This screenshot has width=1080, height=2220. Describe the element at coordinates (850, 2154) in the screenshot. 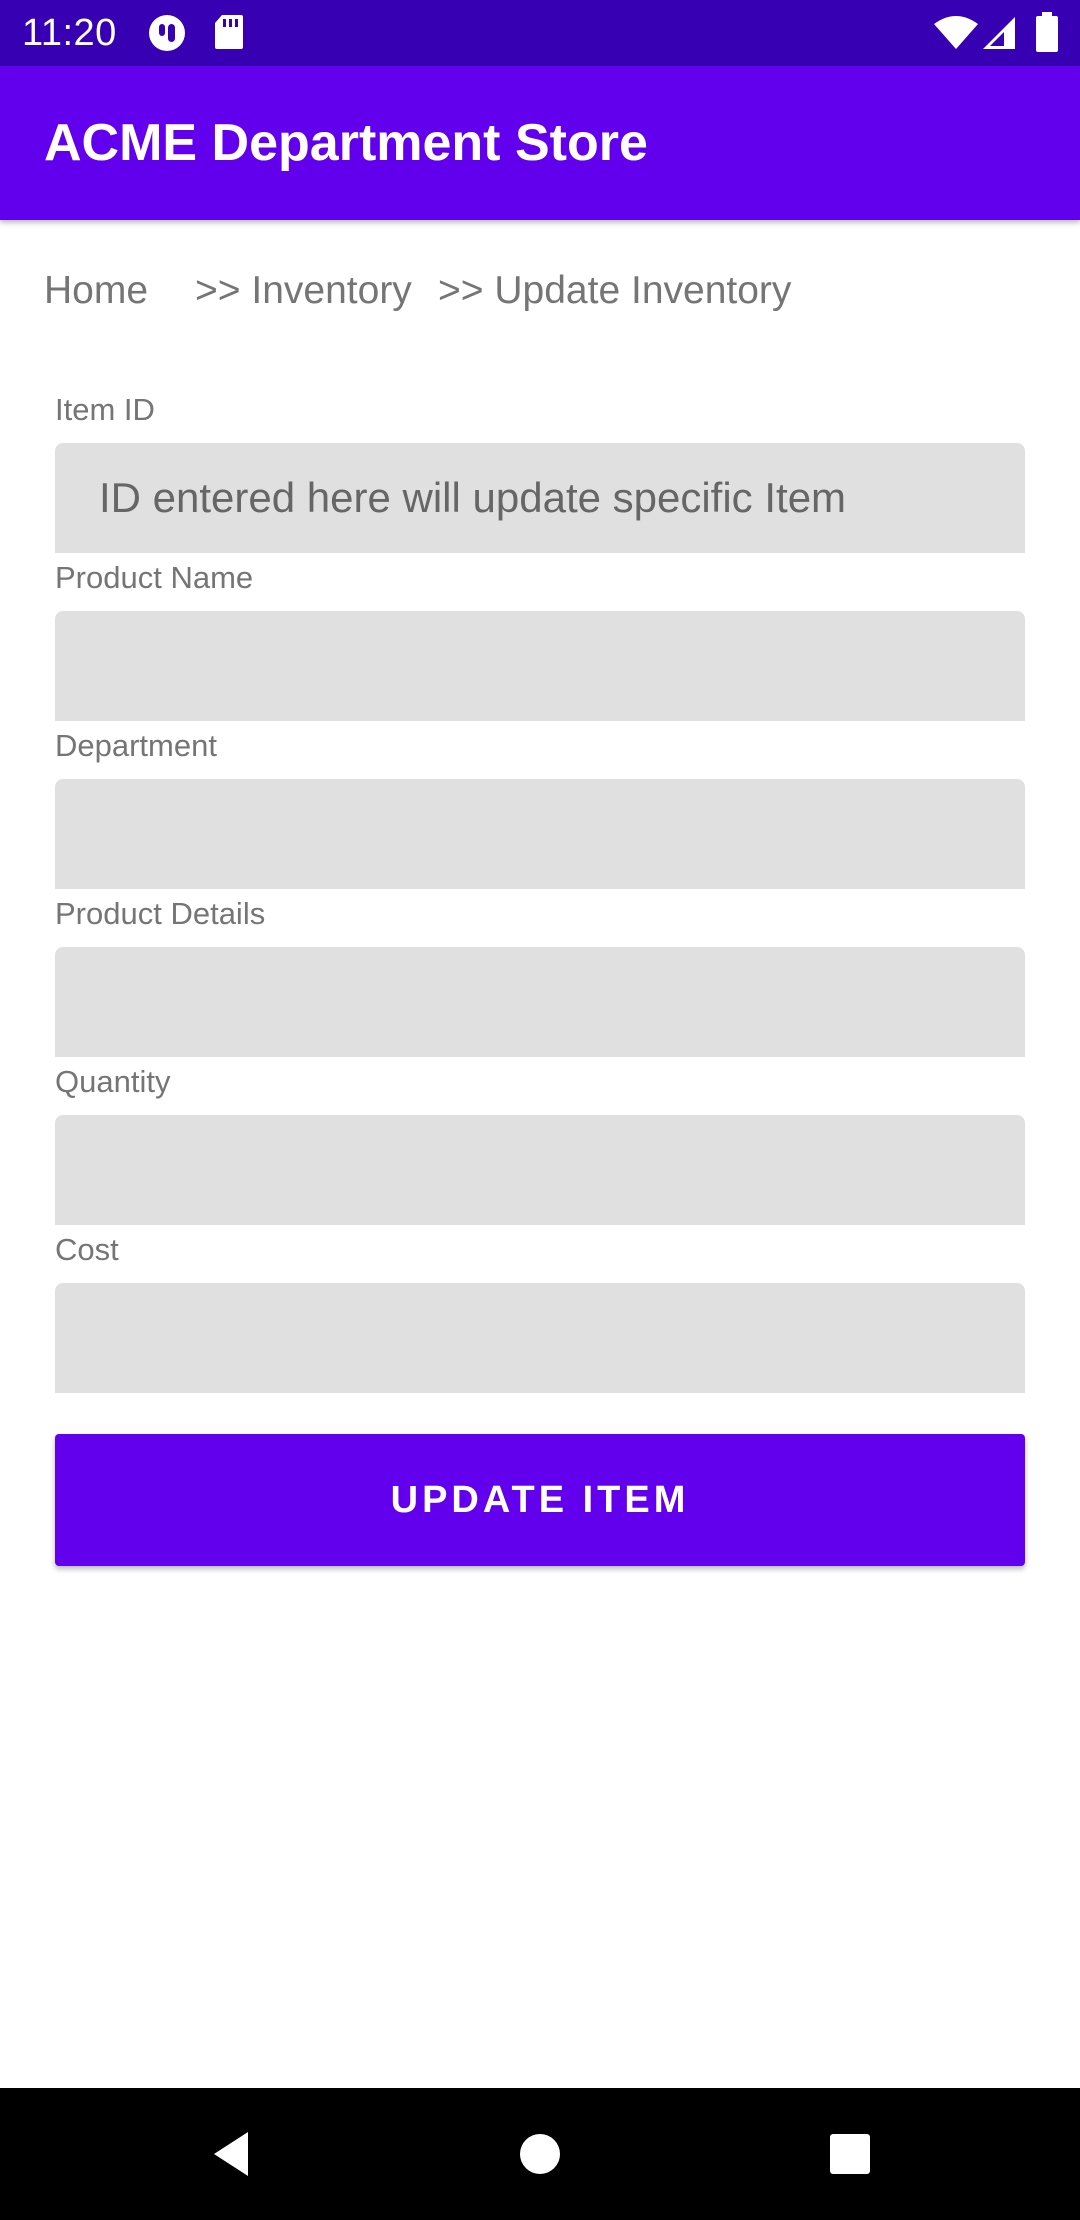

I see `recents-icon` at that location.